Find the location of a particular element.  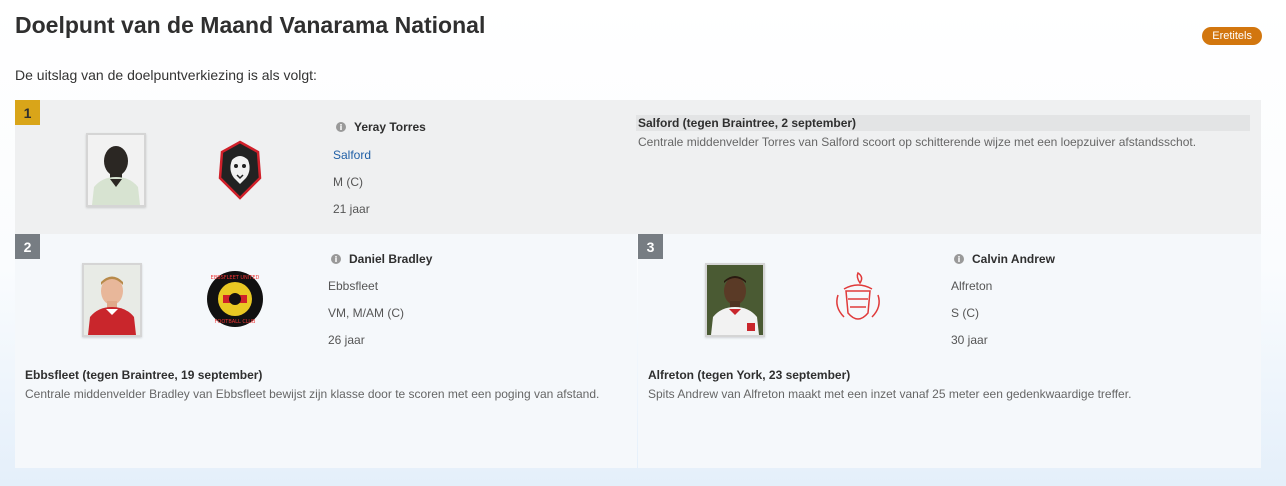

player-name-link: i Yeray Torres is located at coordinates (381, 127).